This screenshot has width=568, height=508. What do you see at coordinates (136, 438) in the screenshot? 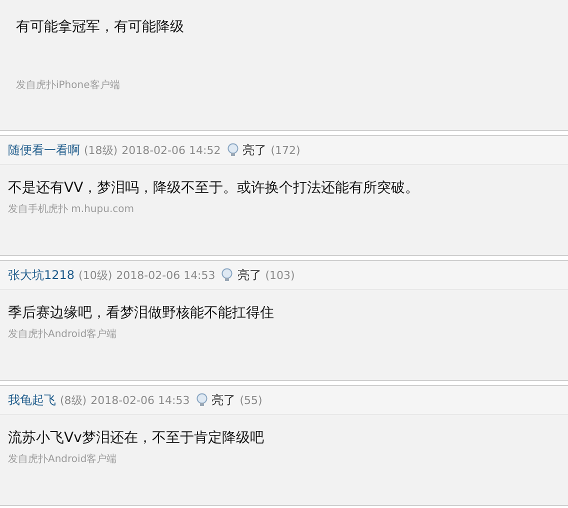
I see `reply-content: 流苏小飞Vv梦泪还在，不至于肯定降级吧` at bounding box center [136, 438].